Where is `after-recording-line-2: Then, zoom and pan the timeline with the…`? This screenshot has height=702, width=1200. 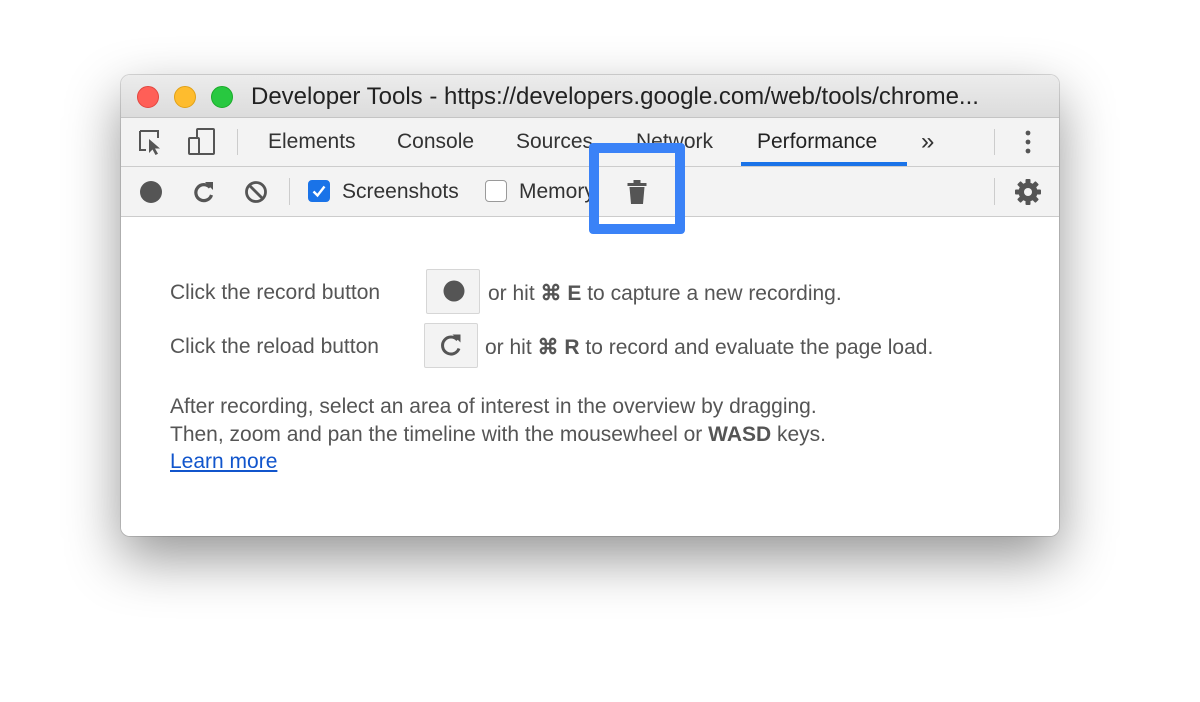 after-recording-line-2: Then, zoom and pan the timeline with the… is located at coordinates (498, 435).